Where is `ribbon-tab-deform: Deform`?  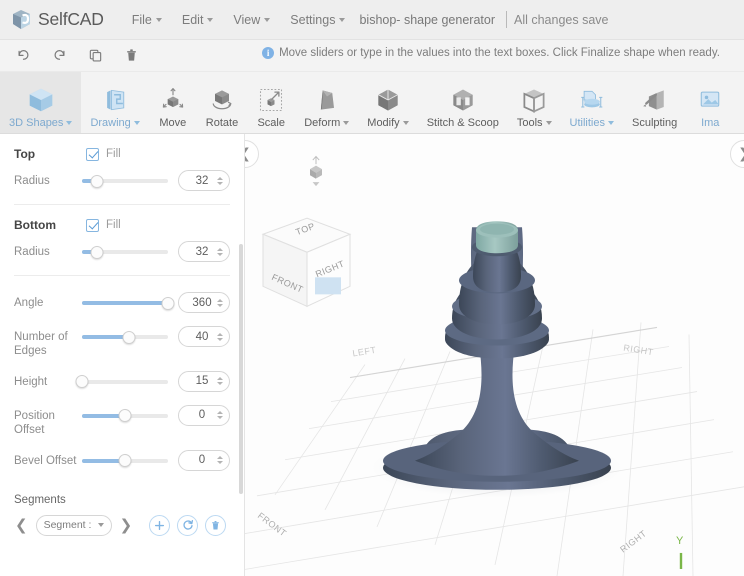
ribbon-tab-deform: Deform is located at coordinates (326, 102).